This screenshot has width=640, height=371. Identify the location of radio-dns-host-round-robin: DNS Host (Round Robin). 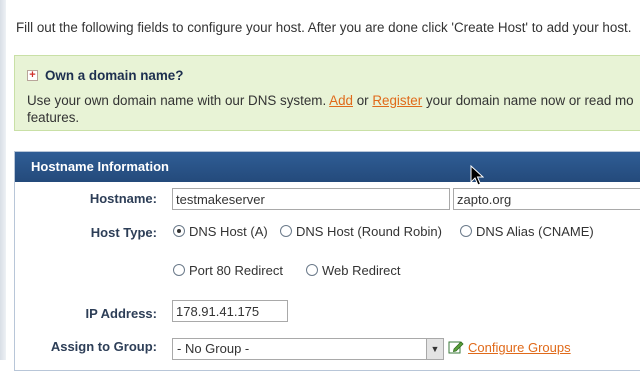
(361, 231).